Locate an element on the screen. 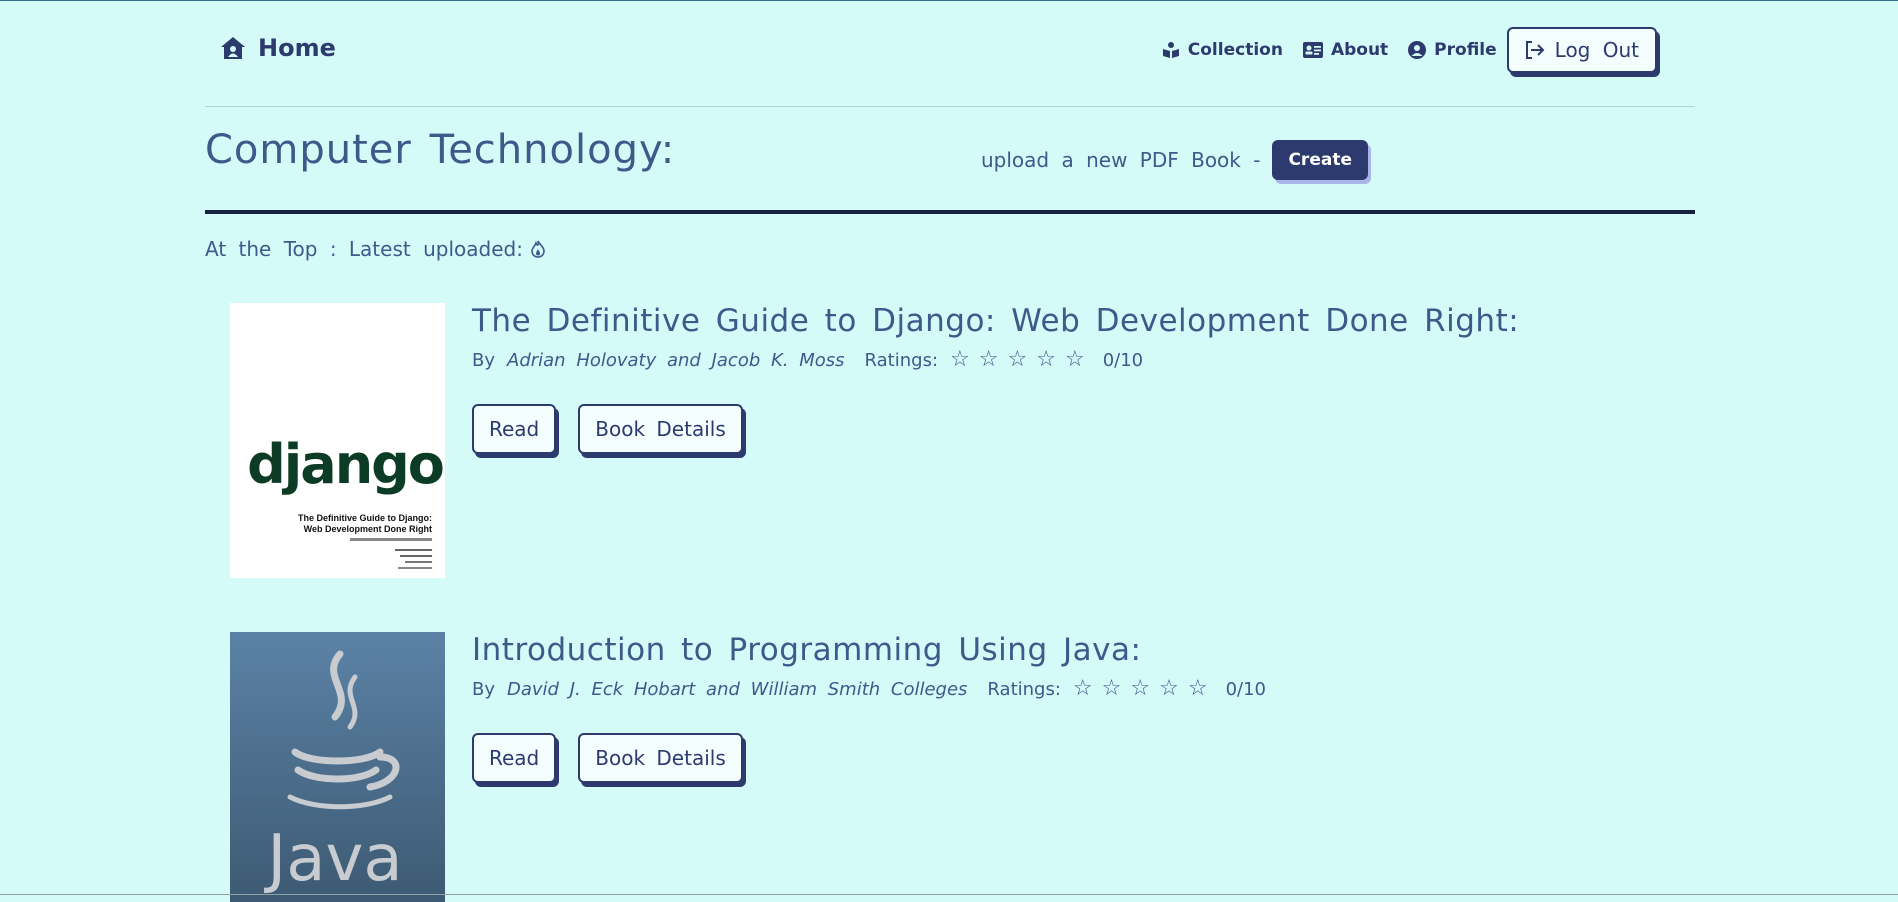 This screenshot has width=1898, height=902. nav-about: About is located at coordinates (1345, 50).